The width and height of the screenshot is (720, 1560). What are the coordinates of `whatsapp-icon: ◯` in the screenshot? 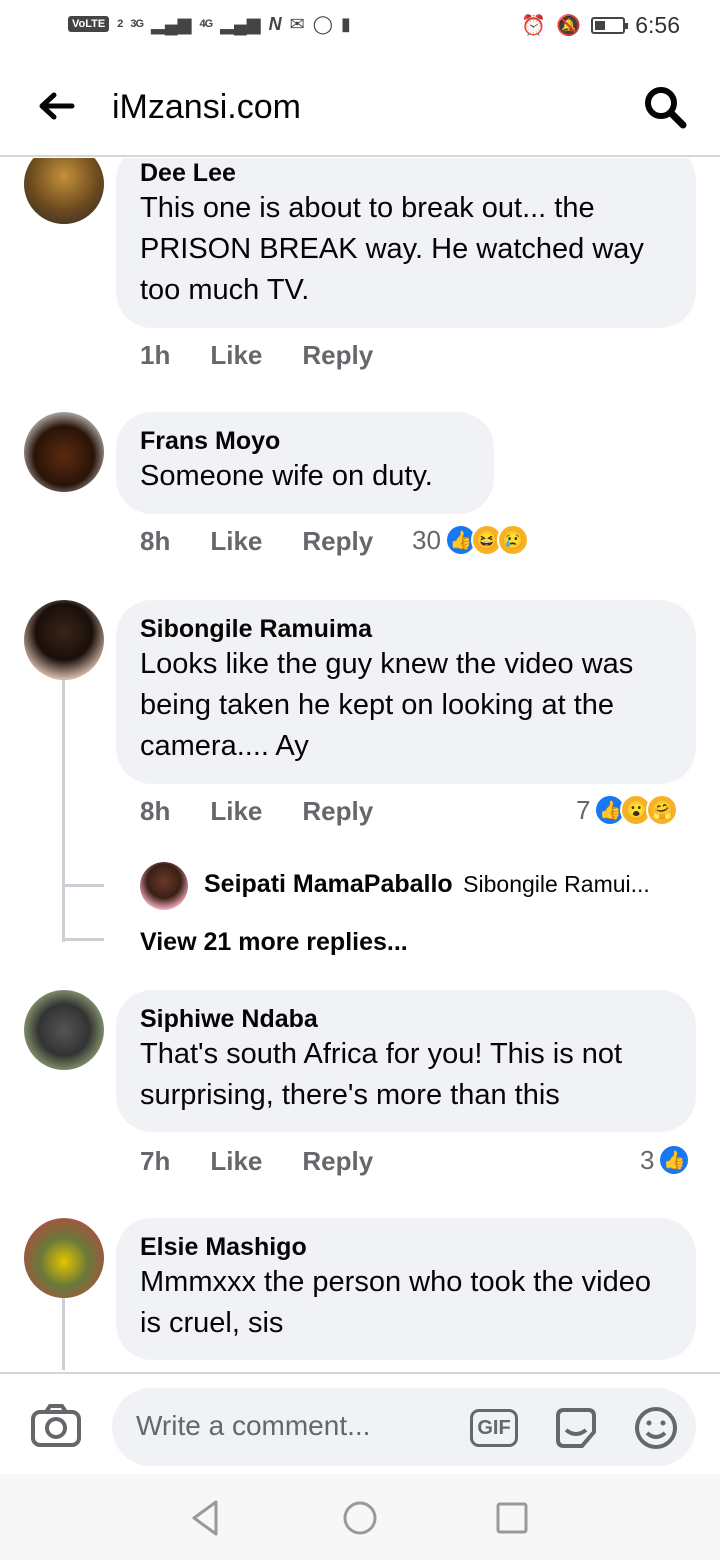 It's located at (322, 24).